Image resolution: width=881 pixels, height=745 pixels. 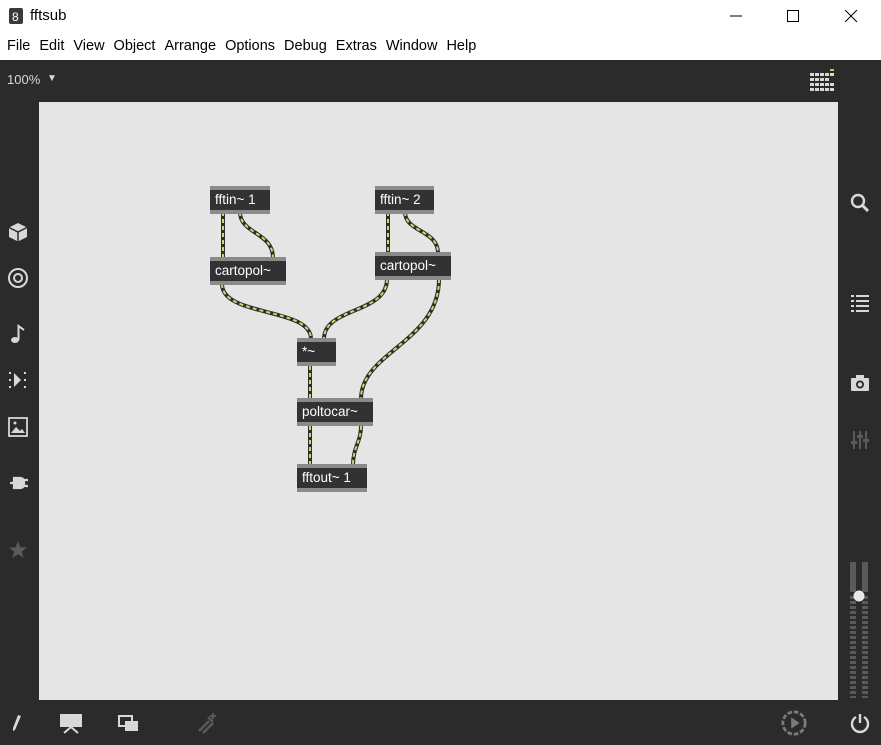 I want to click on fftin-2-label: fftin~ 2, so click(x=400, y=199).